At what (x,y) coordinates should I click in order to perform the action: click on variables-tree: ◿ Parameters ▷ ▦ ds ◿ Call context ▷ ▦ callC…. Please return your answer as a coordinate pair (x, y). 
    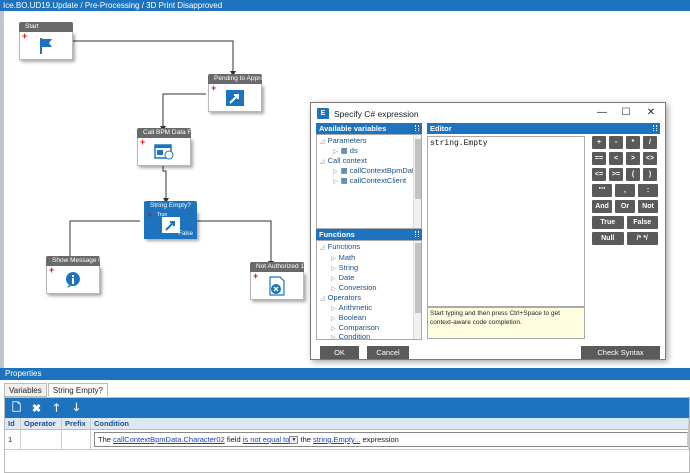
    Looking at the image, I should click on (369, 181).